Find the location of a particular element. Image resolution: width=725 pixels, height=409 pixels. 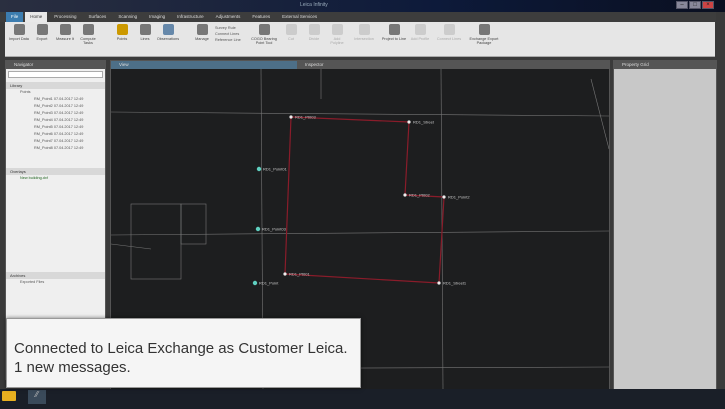

point-list-item: RM_Point7 07.04.2017 12:49 is located at coordinates (55, 141).